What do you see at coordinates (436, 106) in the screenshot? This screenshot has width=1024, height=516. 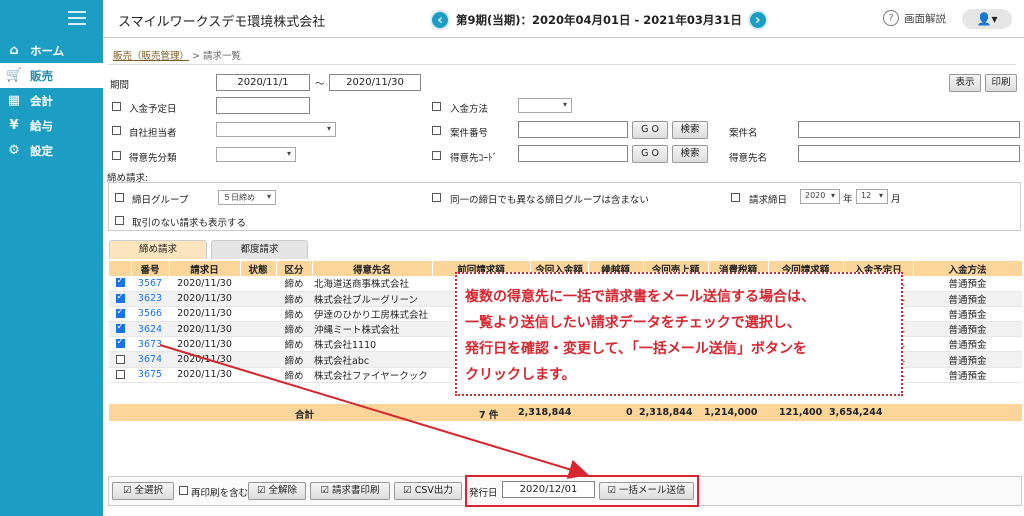 I see `payment-method-checkbox` at bounding box center [436, 106].